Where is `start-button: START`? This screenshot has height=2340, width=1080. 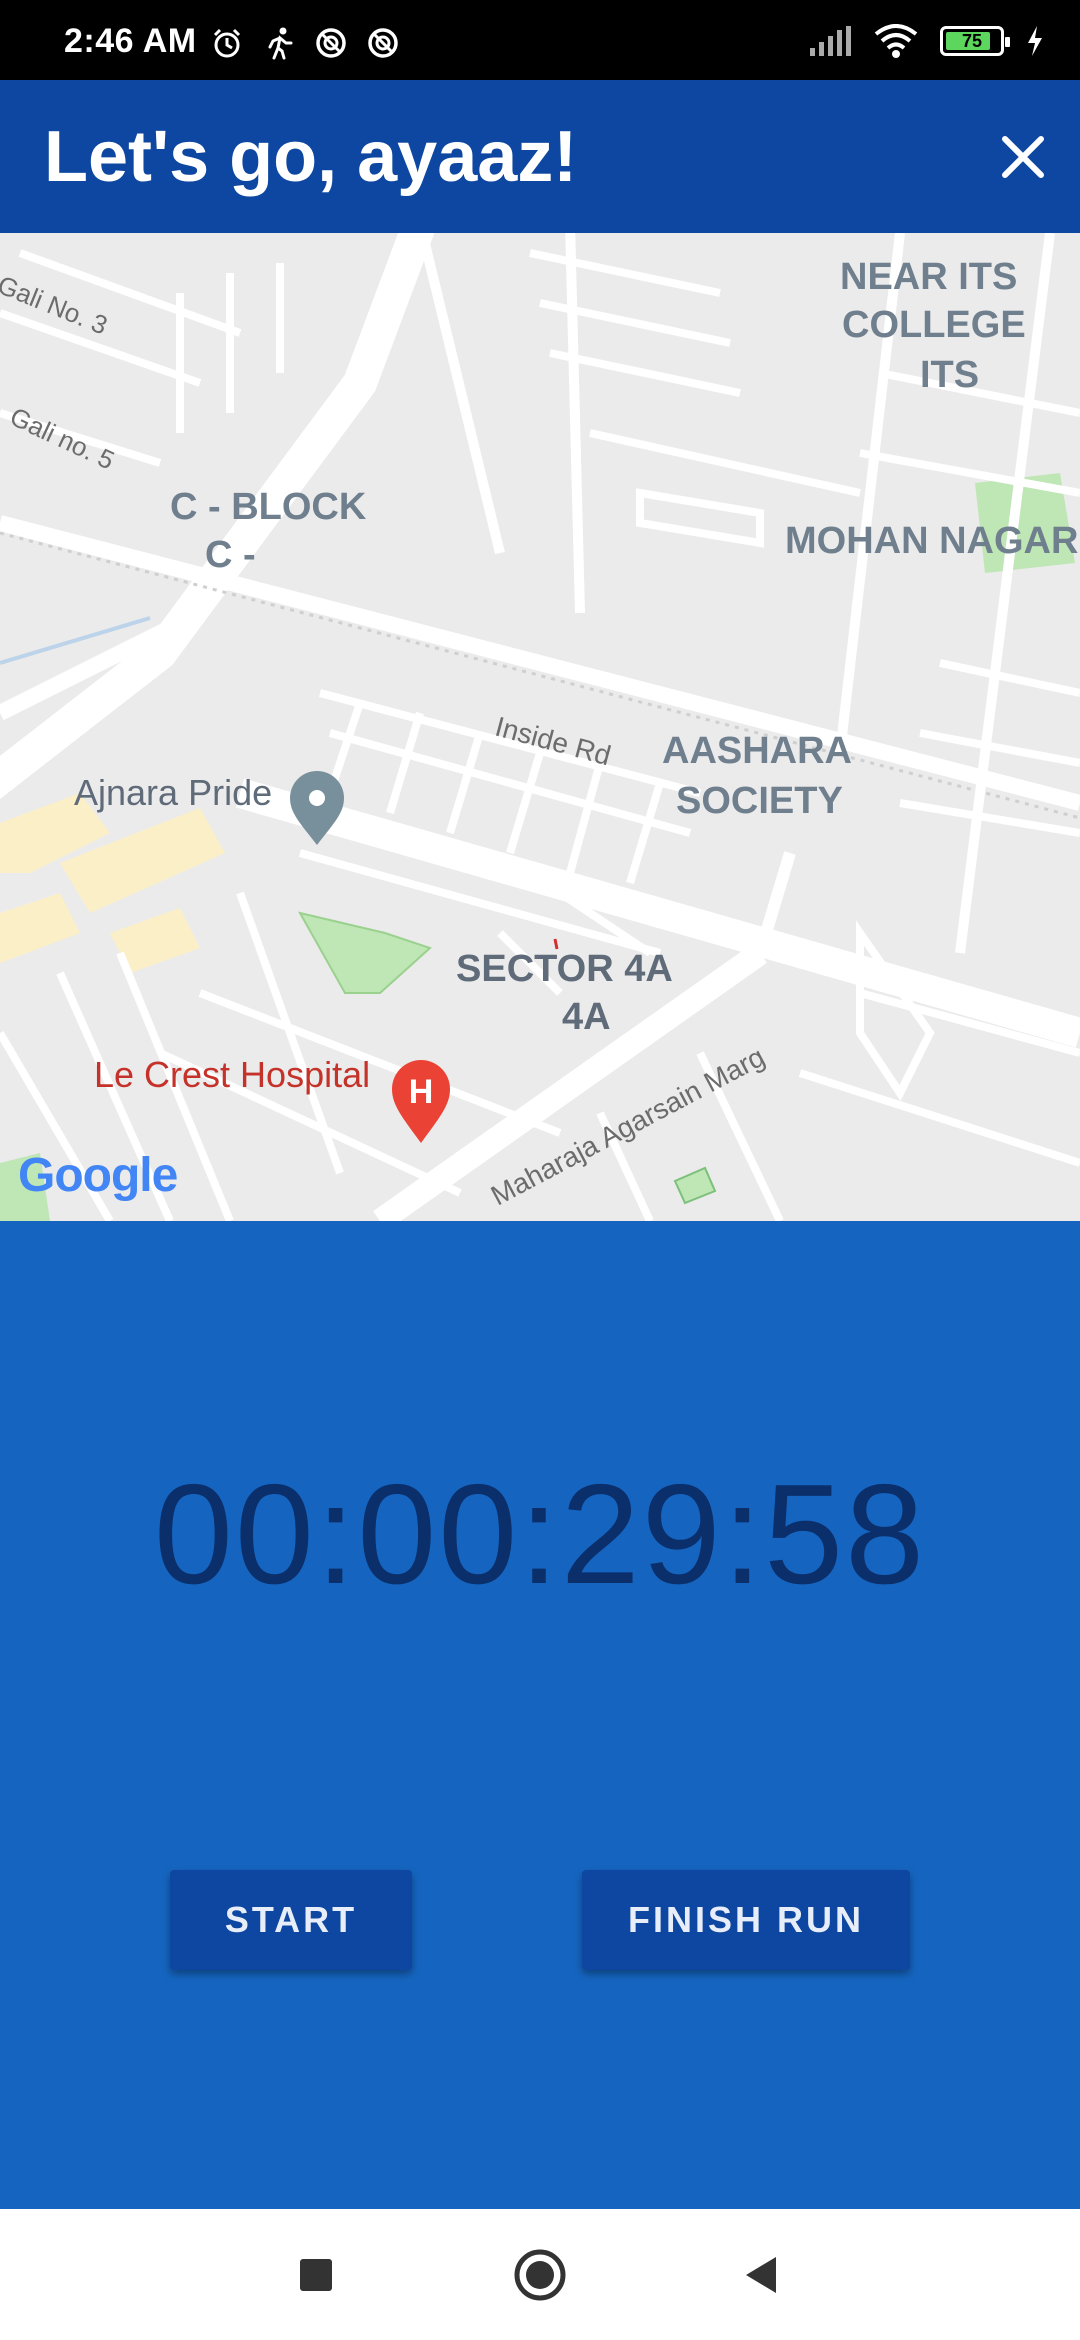
start-button: START is located at coordinates (291, 1920).